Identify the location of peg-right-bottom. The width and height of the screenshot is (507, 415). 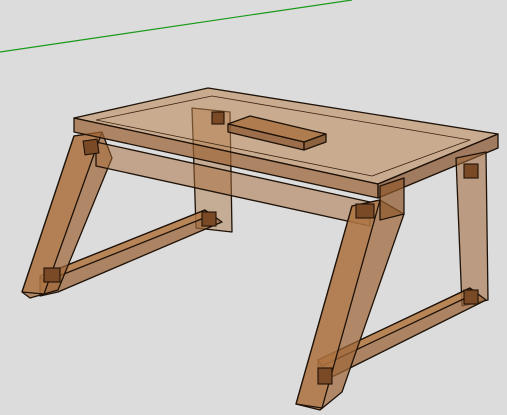
(325, 376).